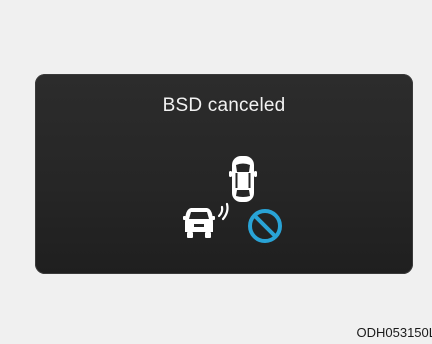 This screenshot has height=344, width=432. What do you see at coordinates (199, 223) in the screenshot?
I see `rear-car-icon` at bounding box center [199, 223].